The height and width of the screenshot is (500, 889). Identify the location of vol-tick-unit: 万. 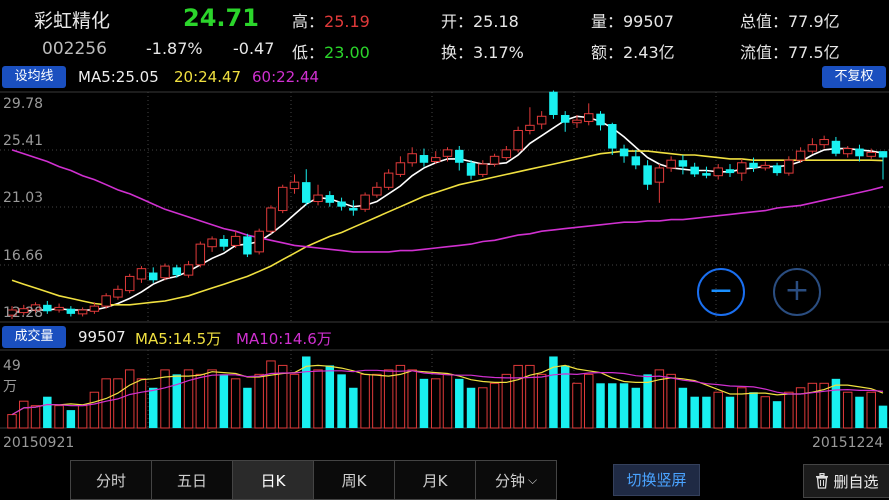
(10, 387).